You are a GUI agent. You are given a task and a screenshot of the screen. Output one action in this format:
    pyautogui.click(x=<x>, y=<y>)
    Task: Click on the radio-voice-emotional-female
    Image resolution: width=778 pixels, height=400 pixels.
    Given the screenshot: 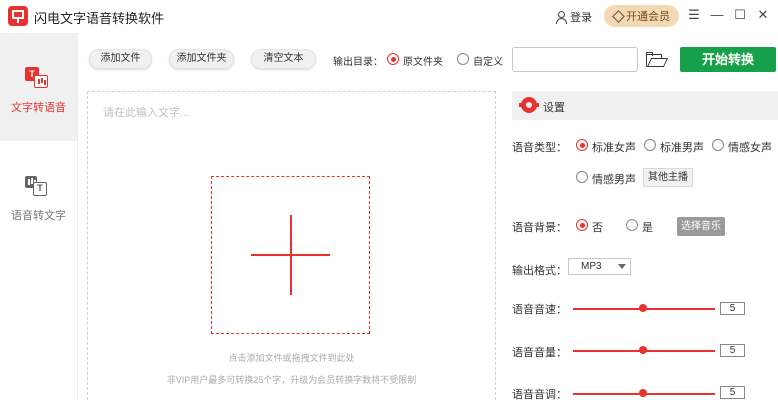 What is the action you would take?
    pyautogui.click(x=718, y=145)
    